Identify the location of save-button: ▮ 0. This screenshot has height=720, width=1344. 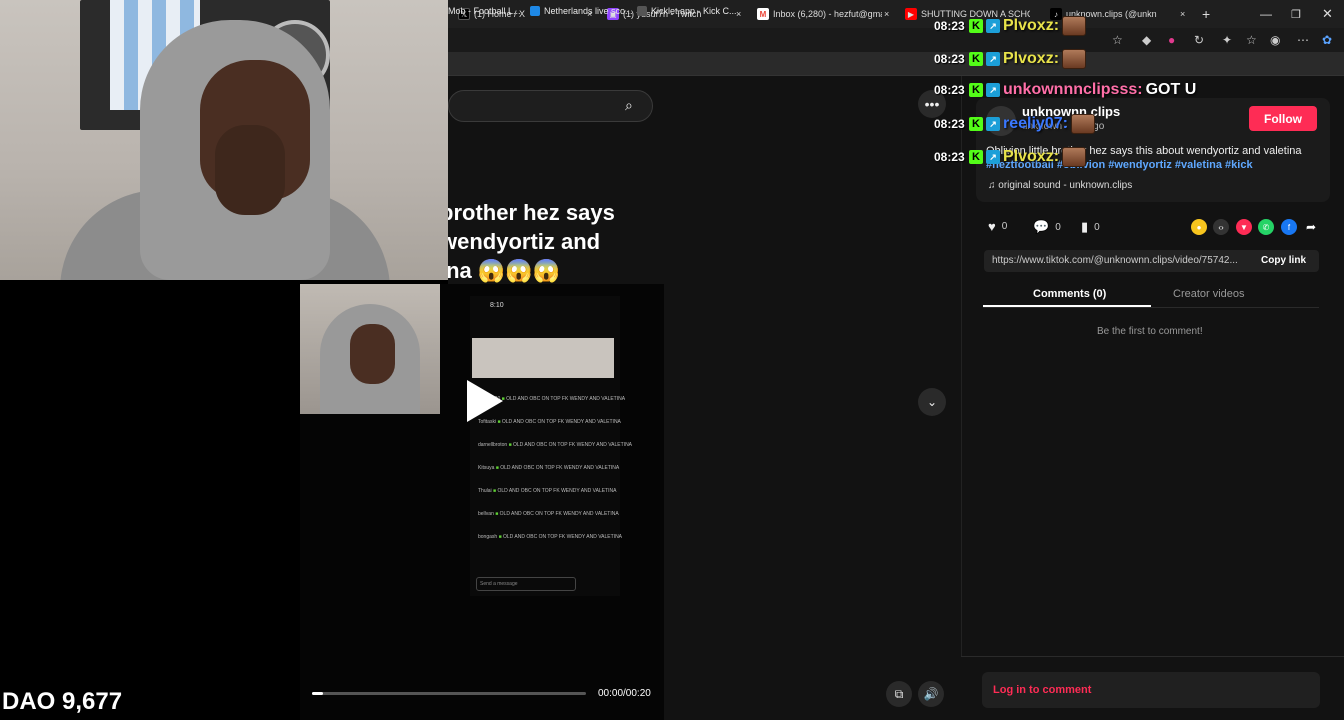
(1090, 227).